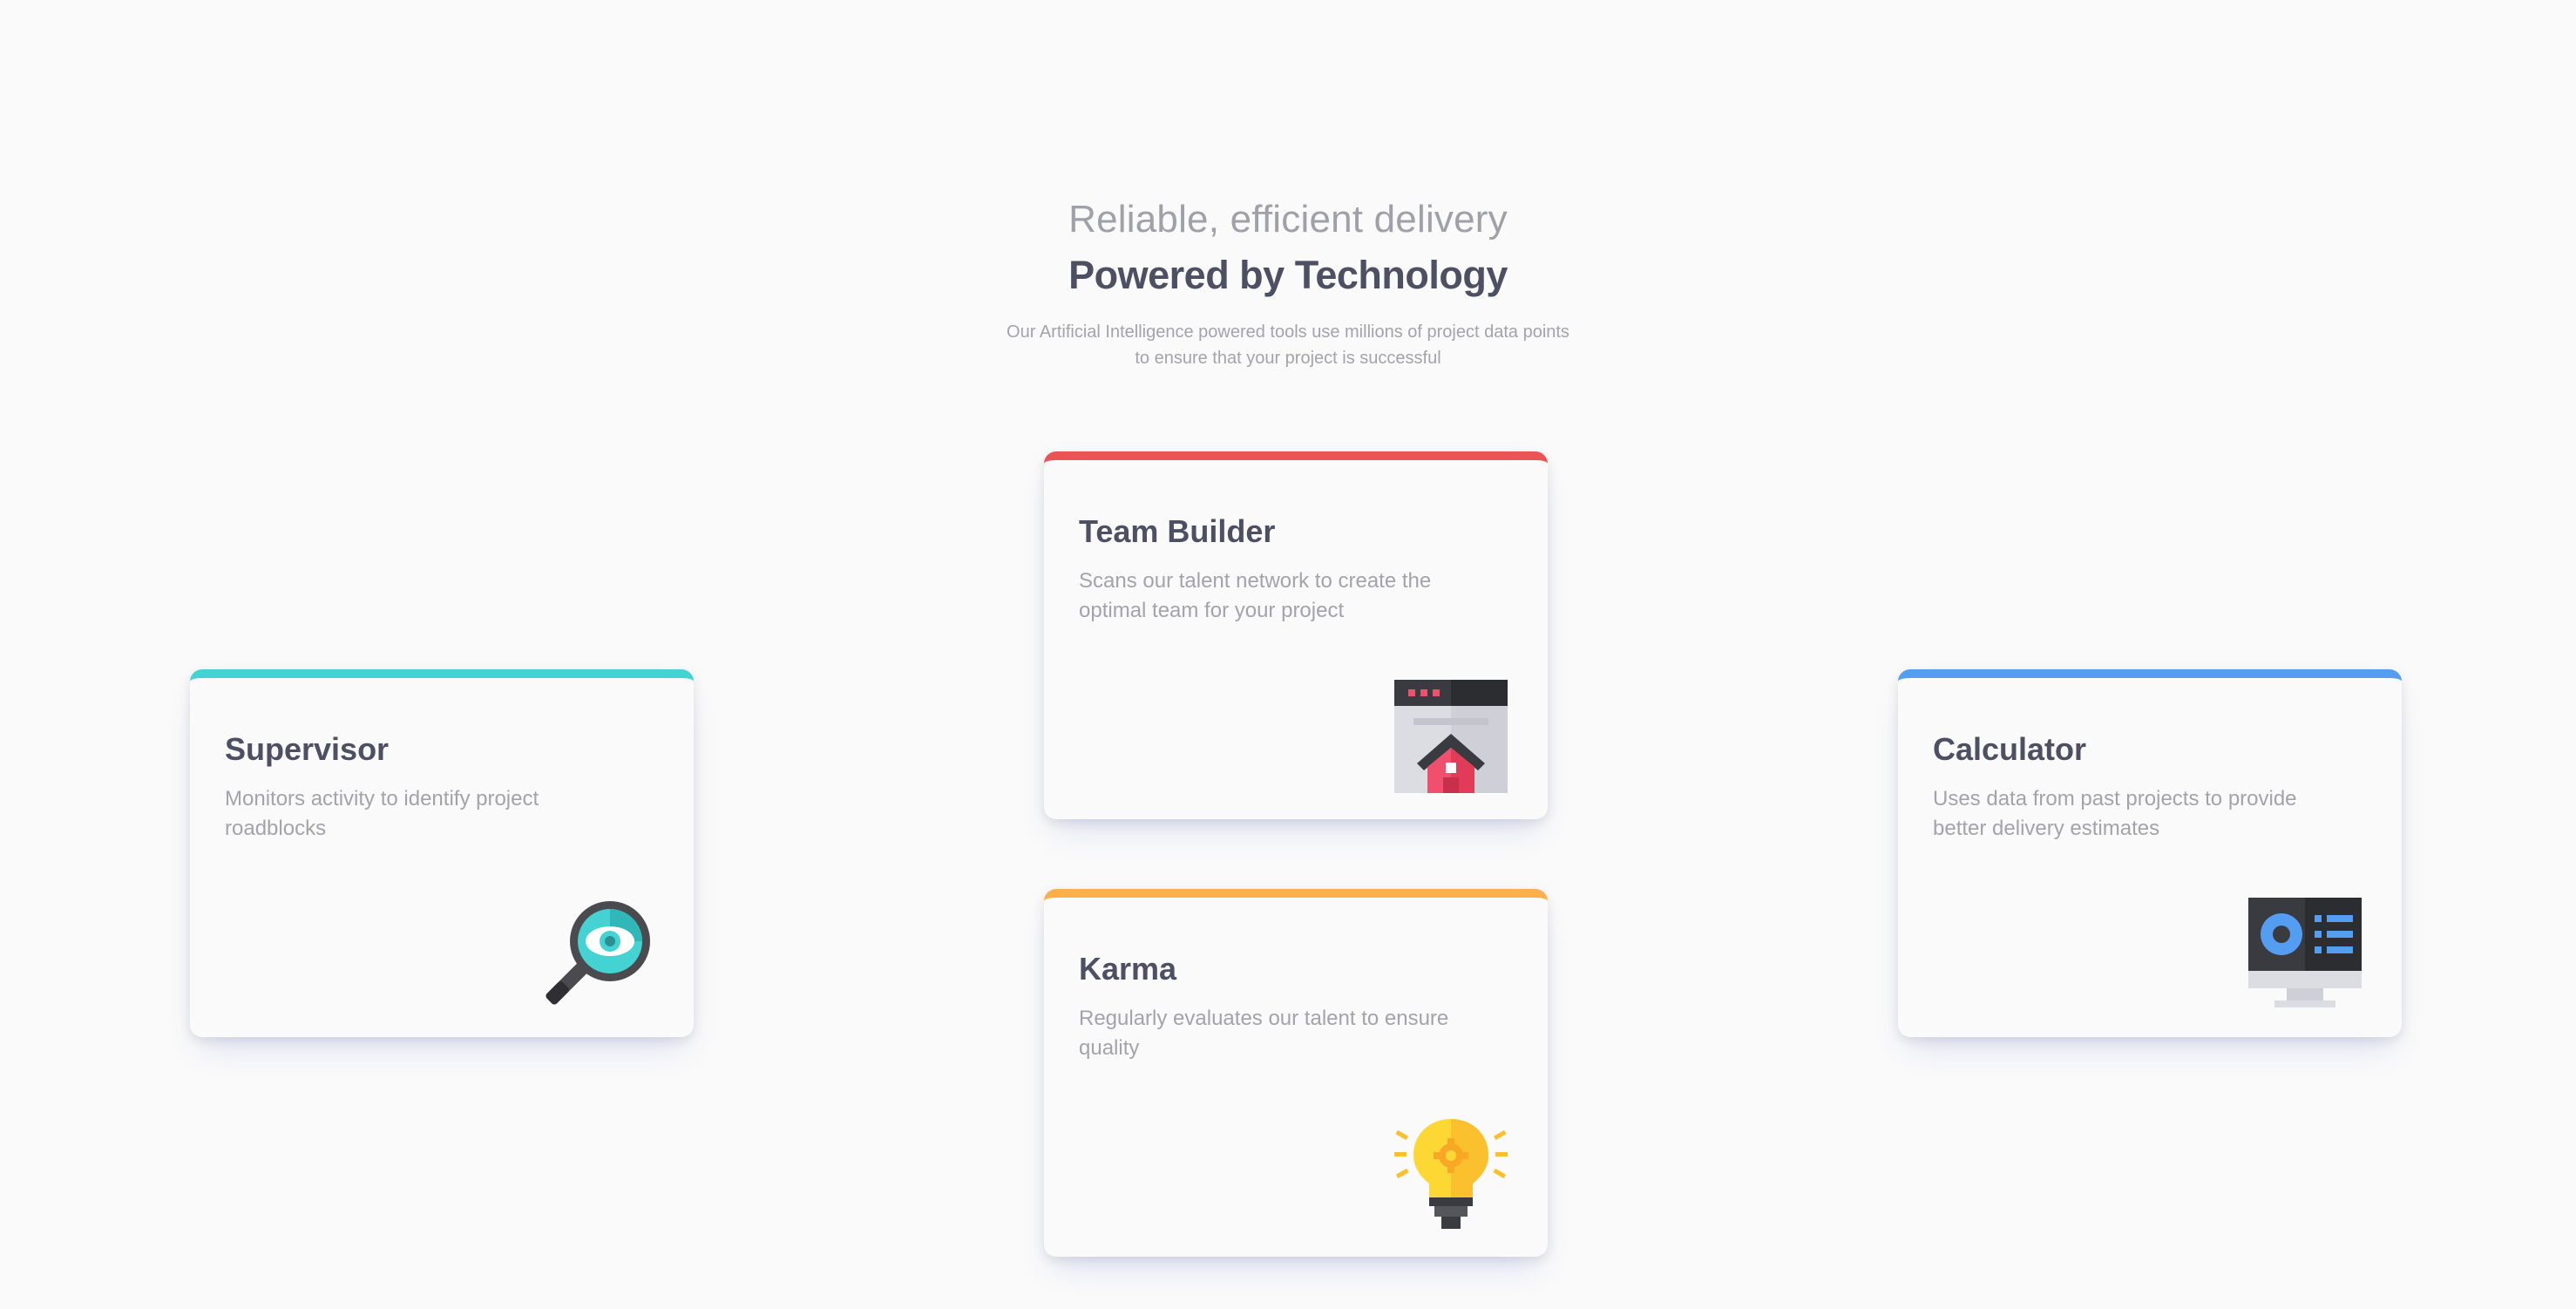  I want to click on lightbulb-gear-icon, so click(1451, 1174).